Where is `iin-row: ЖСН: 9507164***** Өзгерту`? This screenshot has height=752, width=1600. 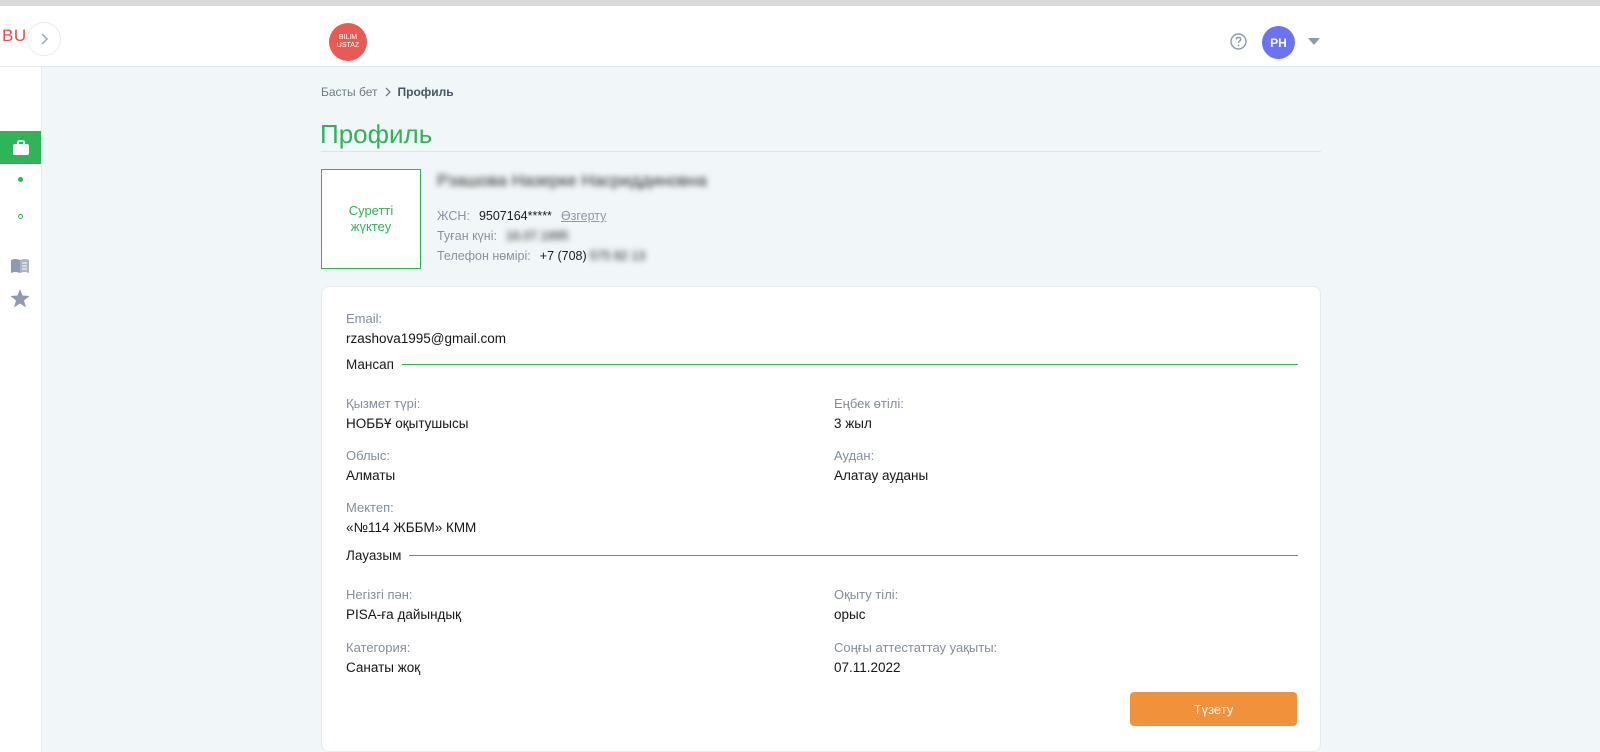 iin-row: ЖСН: 9507164***** Өзгерту is located at coordinates (521, 216).